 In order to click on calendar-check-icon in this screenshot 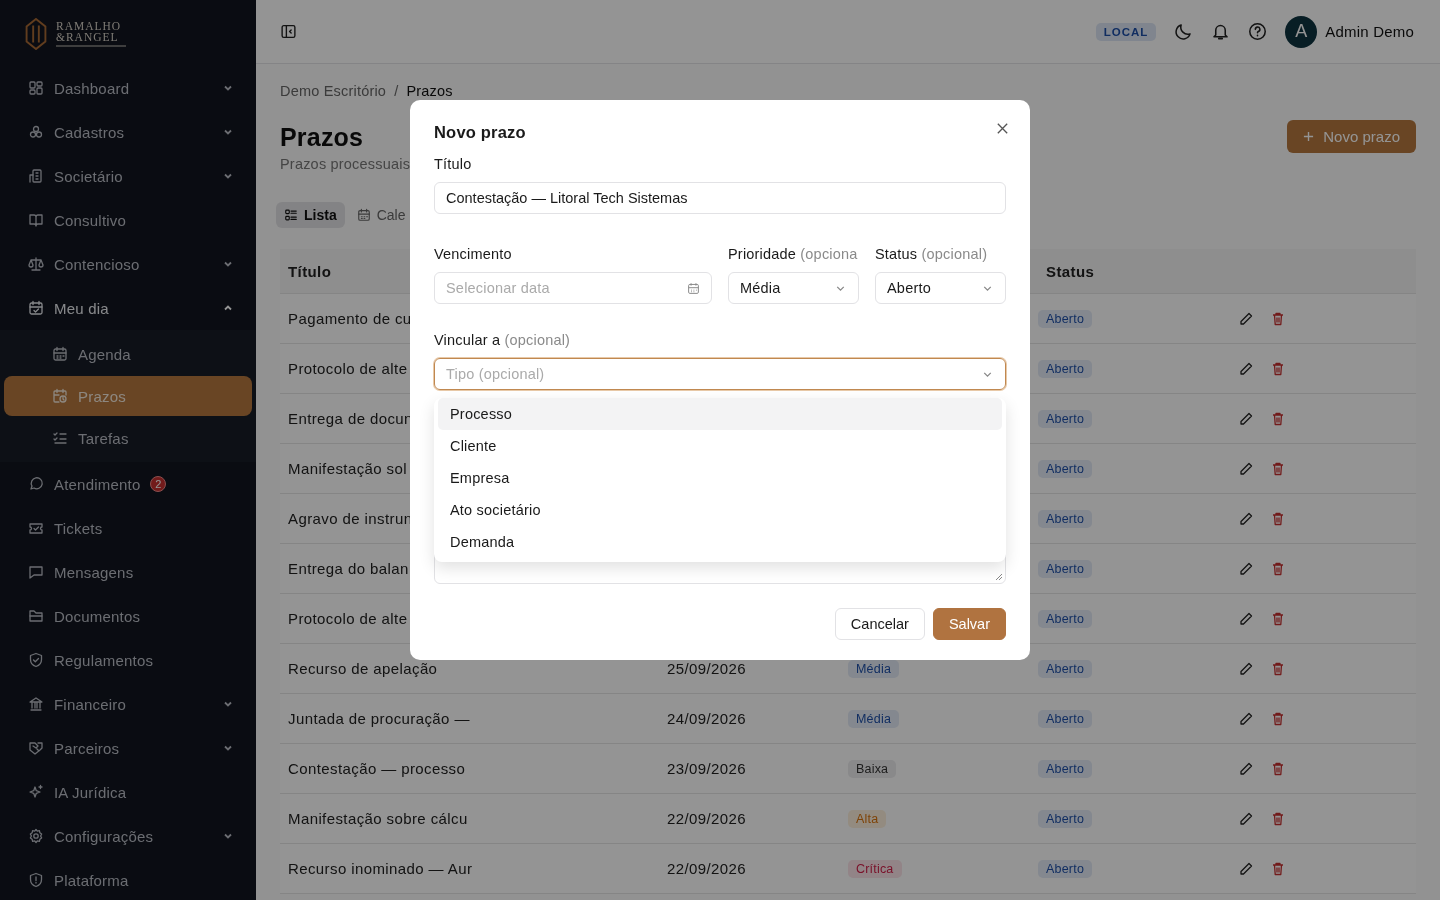, I will do `click(36, 308)`.